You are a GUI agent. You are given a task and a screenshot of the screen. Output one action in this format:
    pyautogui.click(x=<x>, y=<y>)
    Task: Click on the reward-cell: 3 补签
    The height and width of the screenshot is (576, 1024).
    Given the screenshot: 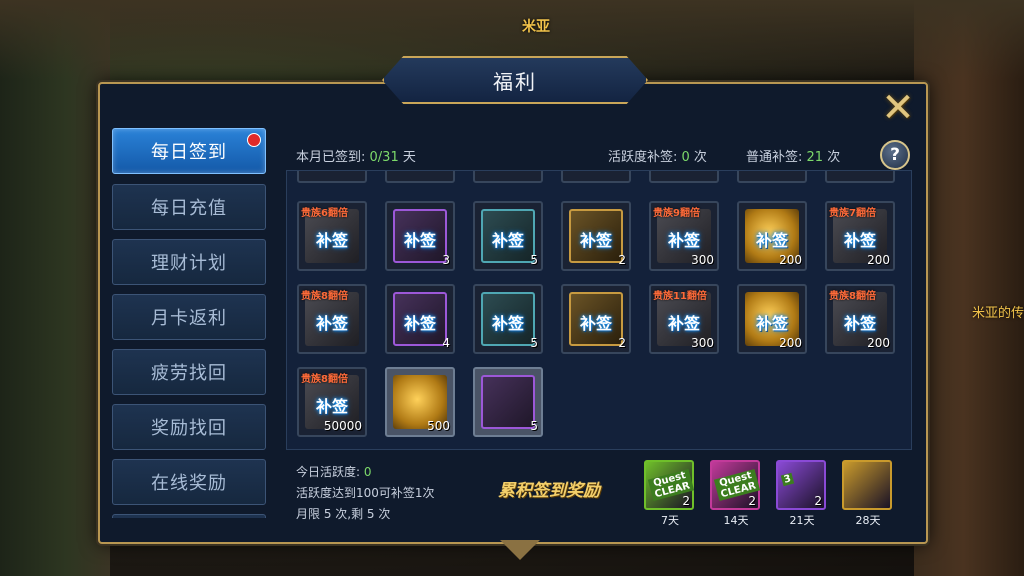 What is the action you would take?
    pyautogui.click(x=420, y=236)
    